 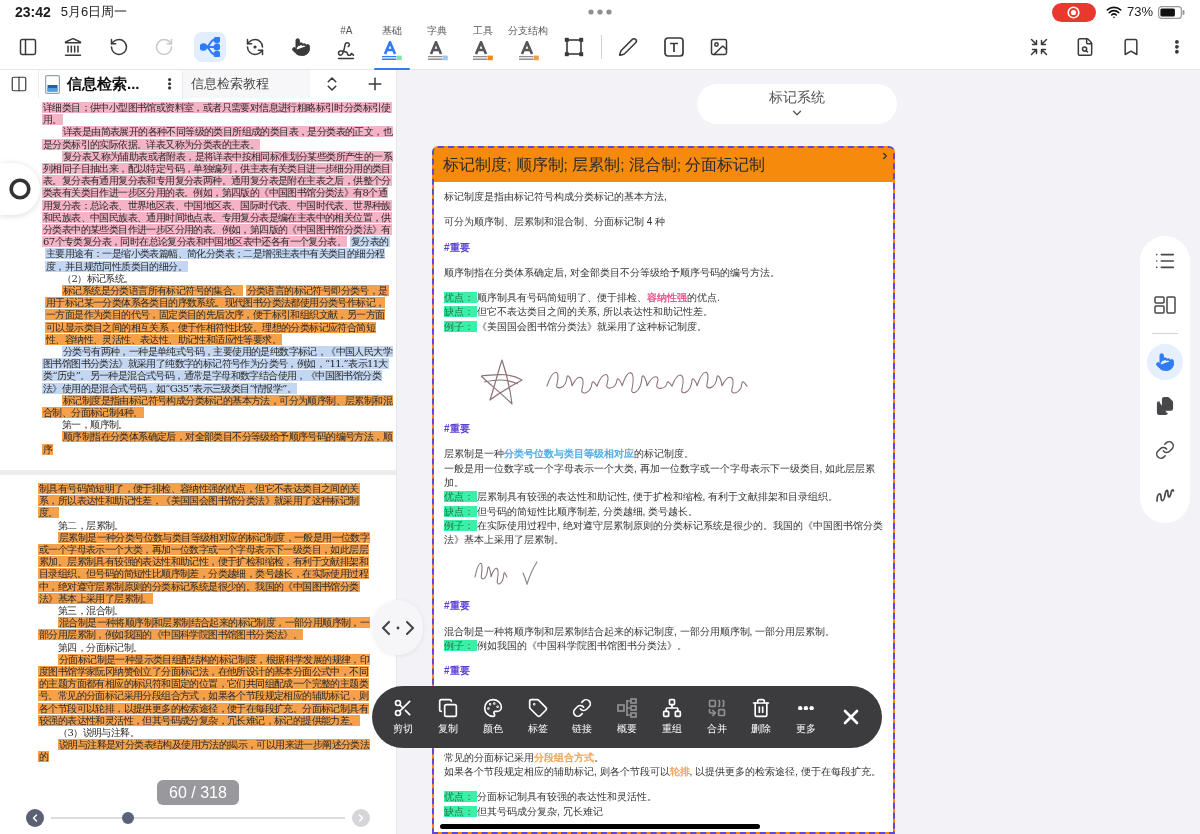 What do you see at coordinates (524, 757) in the screenshot?
I see `note-text: 常见的分面标记采用分段组合方式。` at bounding box center [524, 757].